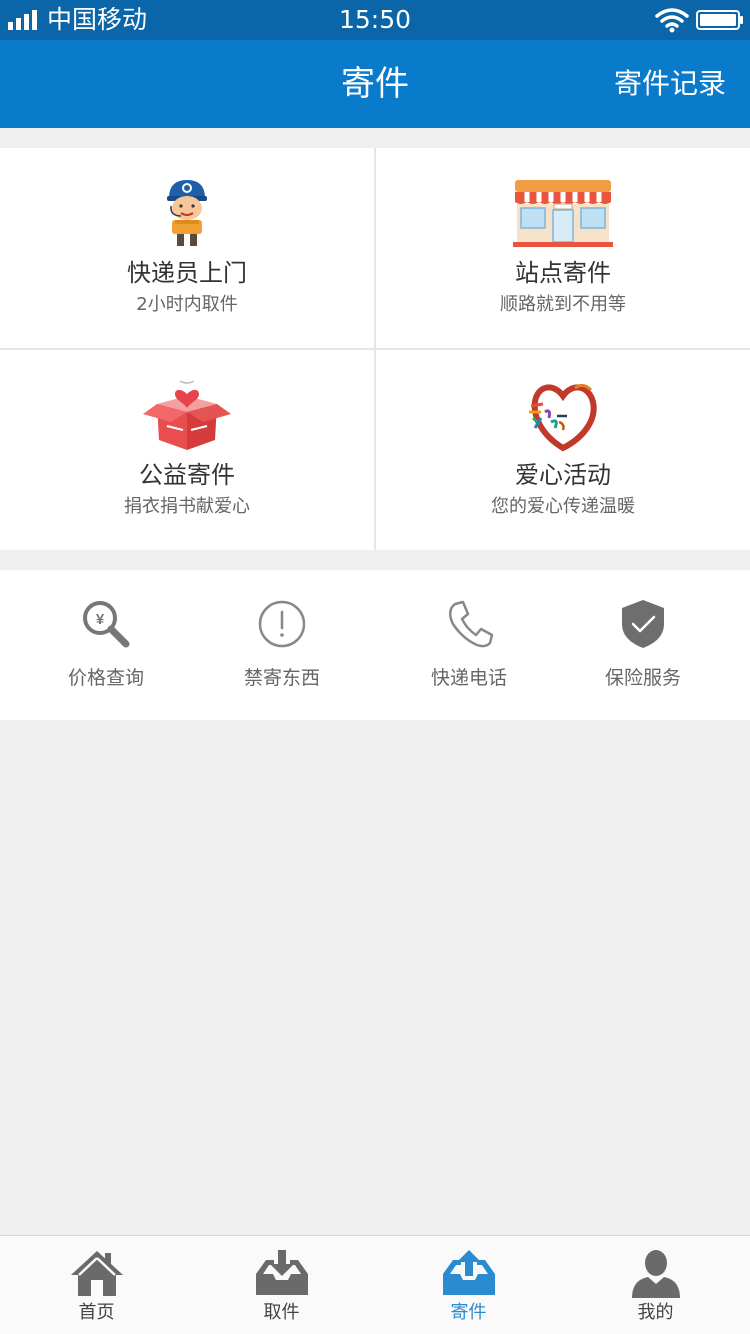 Image resolution: width=750 pixels, height=1334 pixels. I want to click on service-card-charity: 公益寄件 捐衣捐书献爱心, so click(187, 450).